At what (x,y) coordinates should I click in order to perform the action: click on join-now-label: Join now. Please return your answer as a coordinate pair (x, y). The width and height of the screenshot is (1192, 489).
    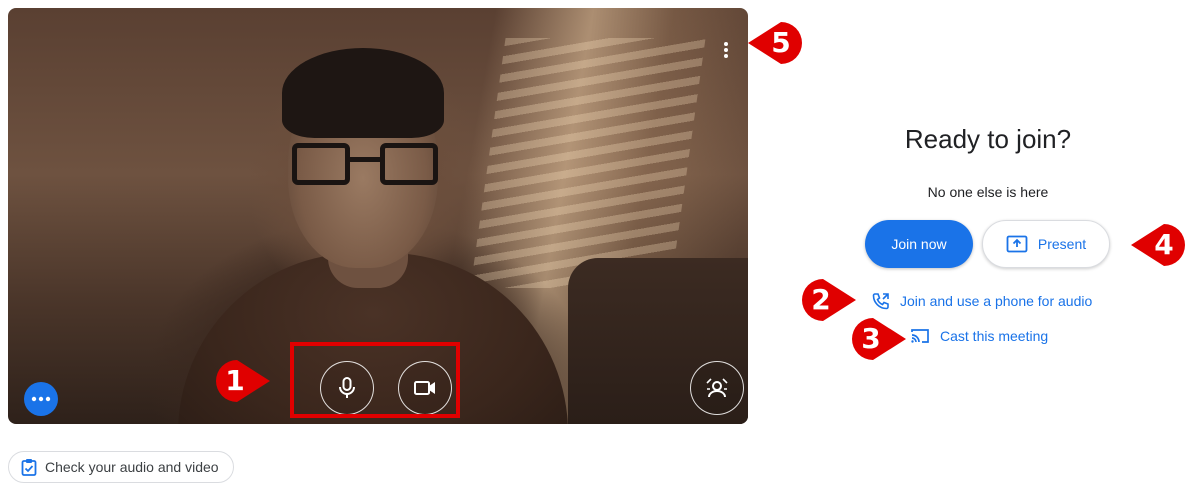
    Looking at the image, I should click on (919, 244).